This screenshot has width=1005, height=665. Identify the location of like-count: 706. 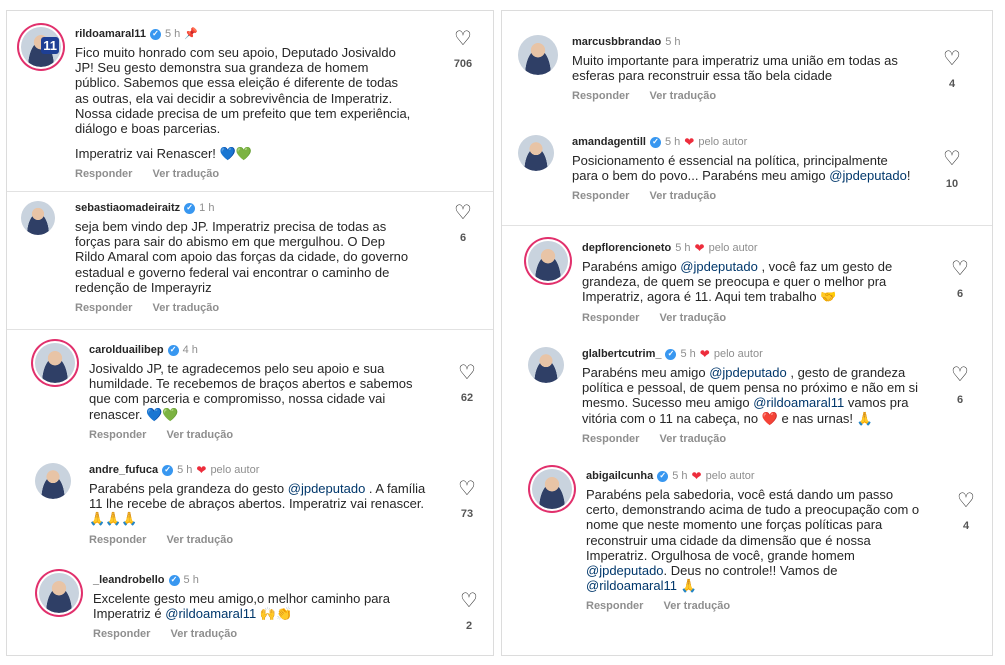
(463, 64).